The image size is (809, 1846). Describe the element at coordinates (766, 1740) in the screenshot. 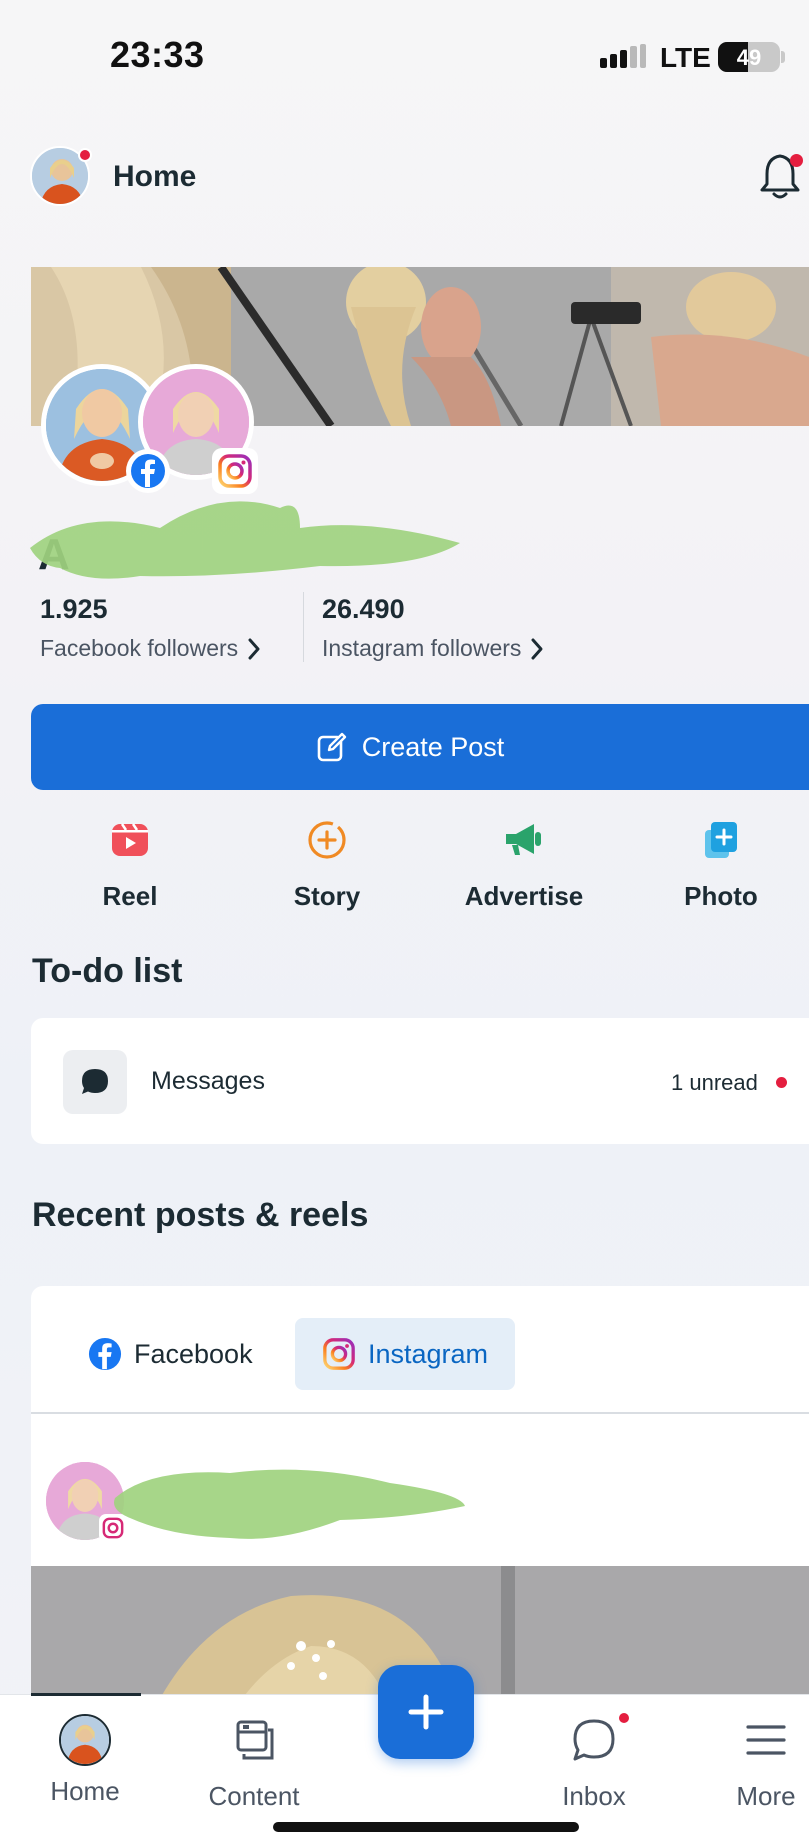

I see `hamburger-icon` at that location.